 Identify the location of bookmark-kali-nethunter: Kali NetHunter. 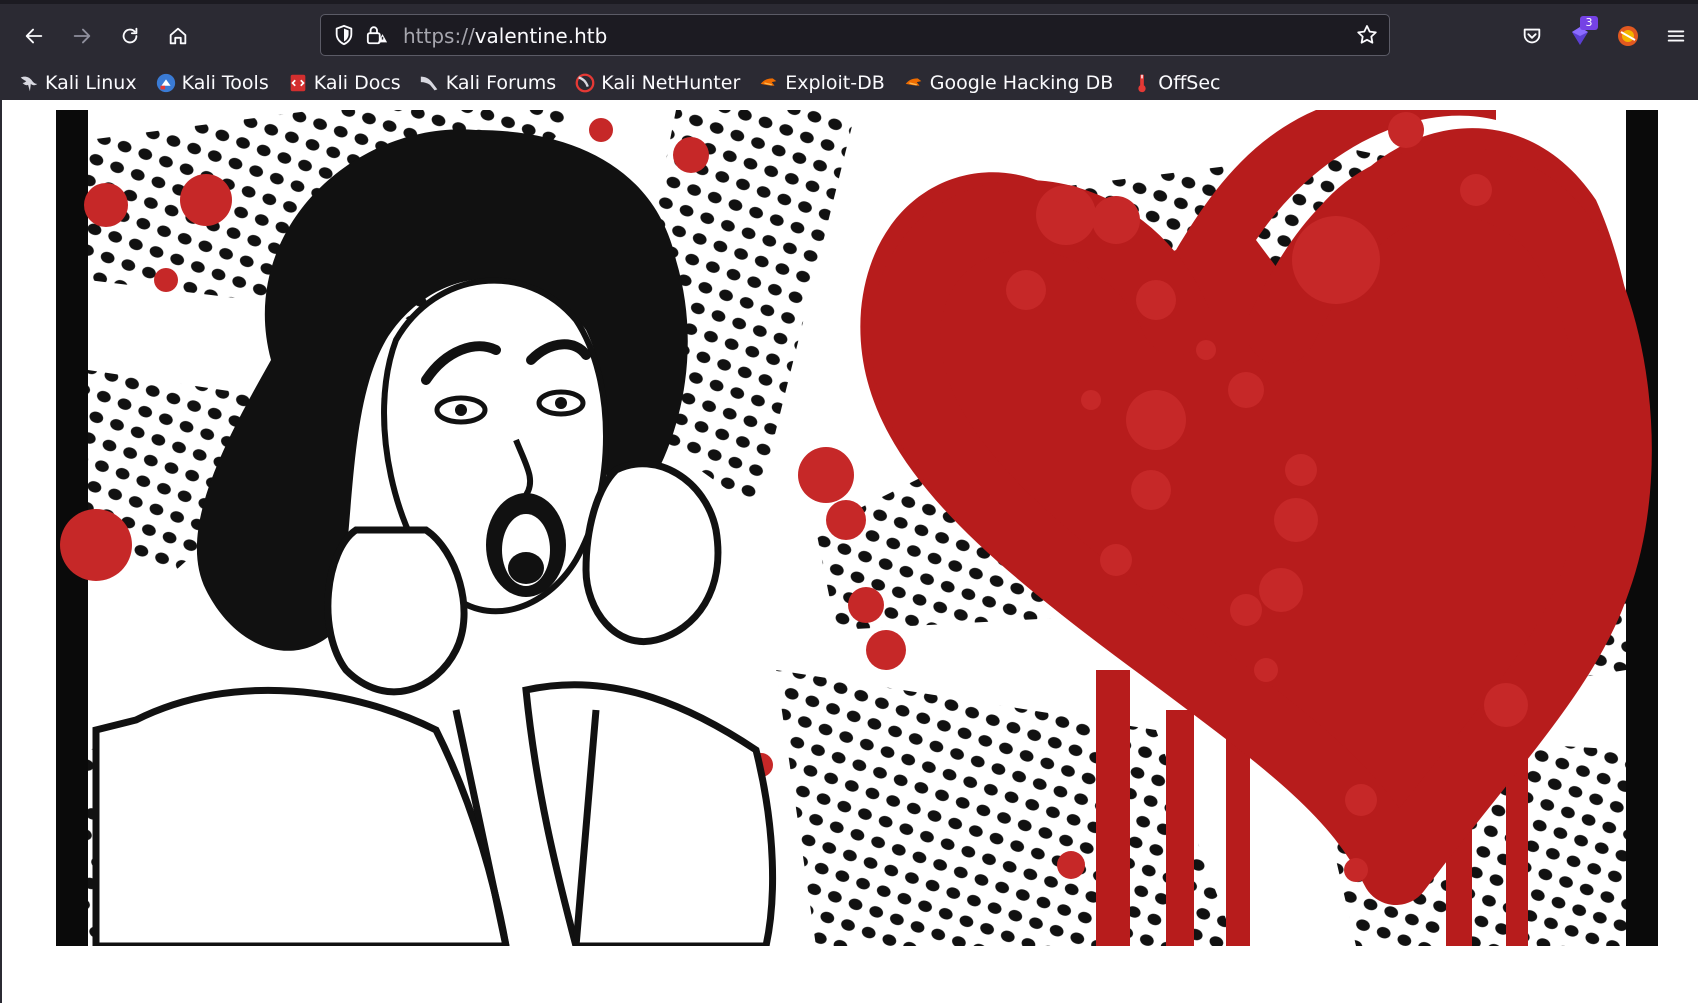
(657, 83).